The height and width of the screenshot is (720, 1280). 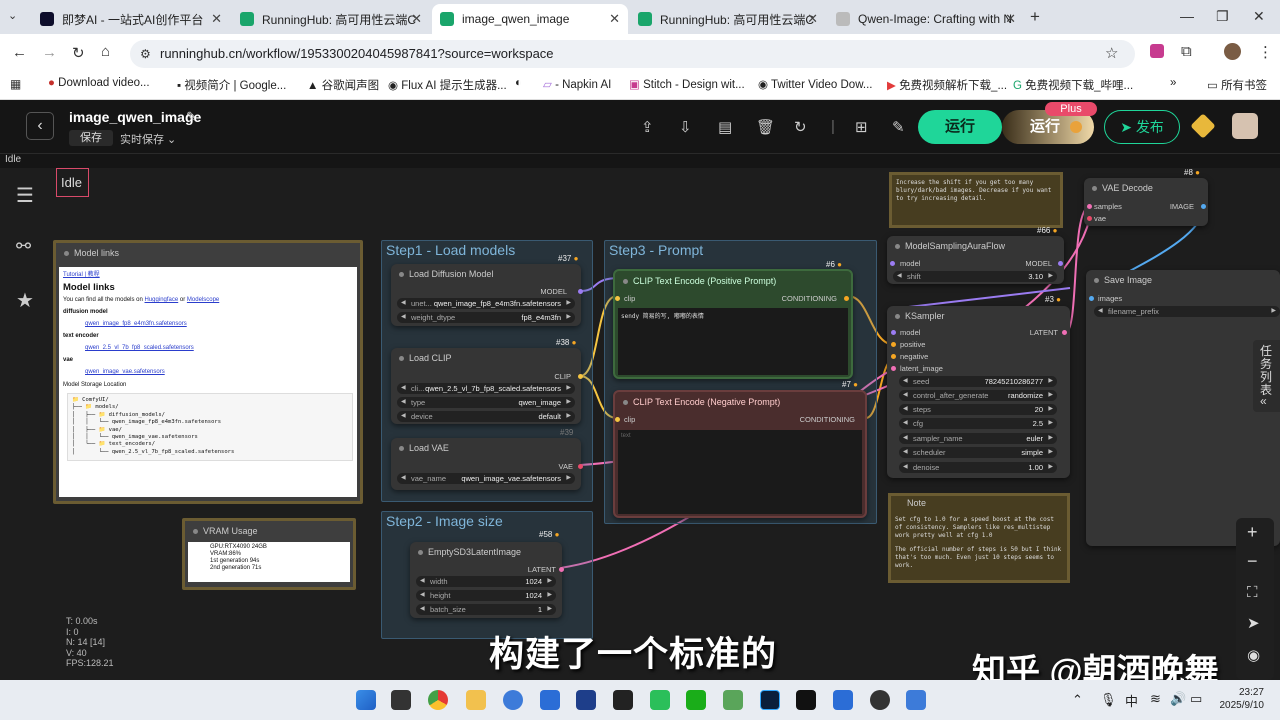 I want to click on wifi-icon: ≋, so click(x=1155, y=699).